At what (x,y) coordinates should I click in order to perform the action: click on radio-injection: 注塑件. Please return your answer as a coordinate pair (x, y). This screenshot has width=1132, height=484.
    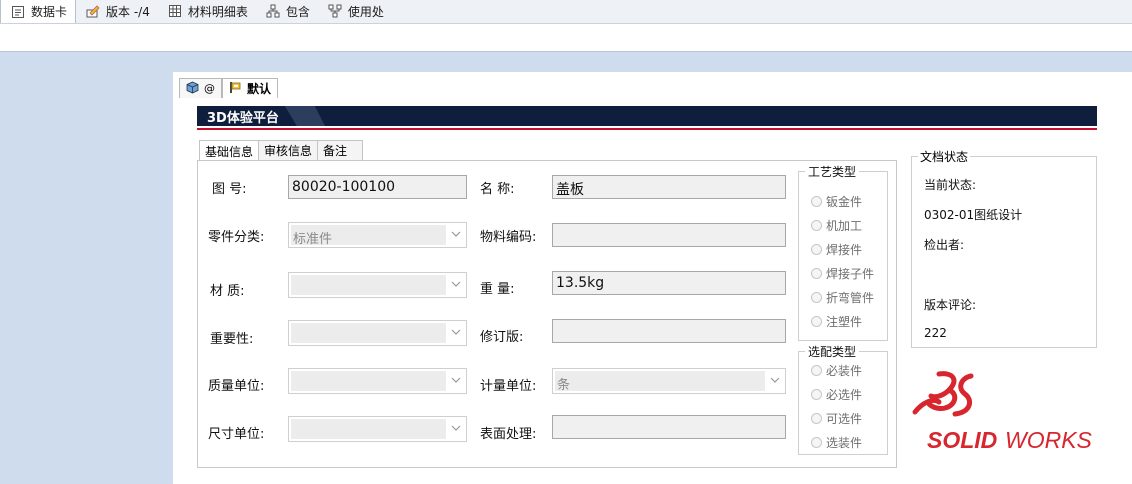
    Looking at the image, I should click on (836, 321).